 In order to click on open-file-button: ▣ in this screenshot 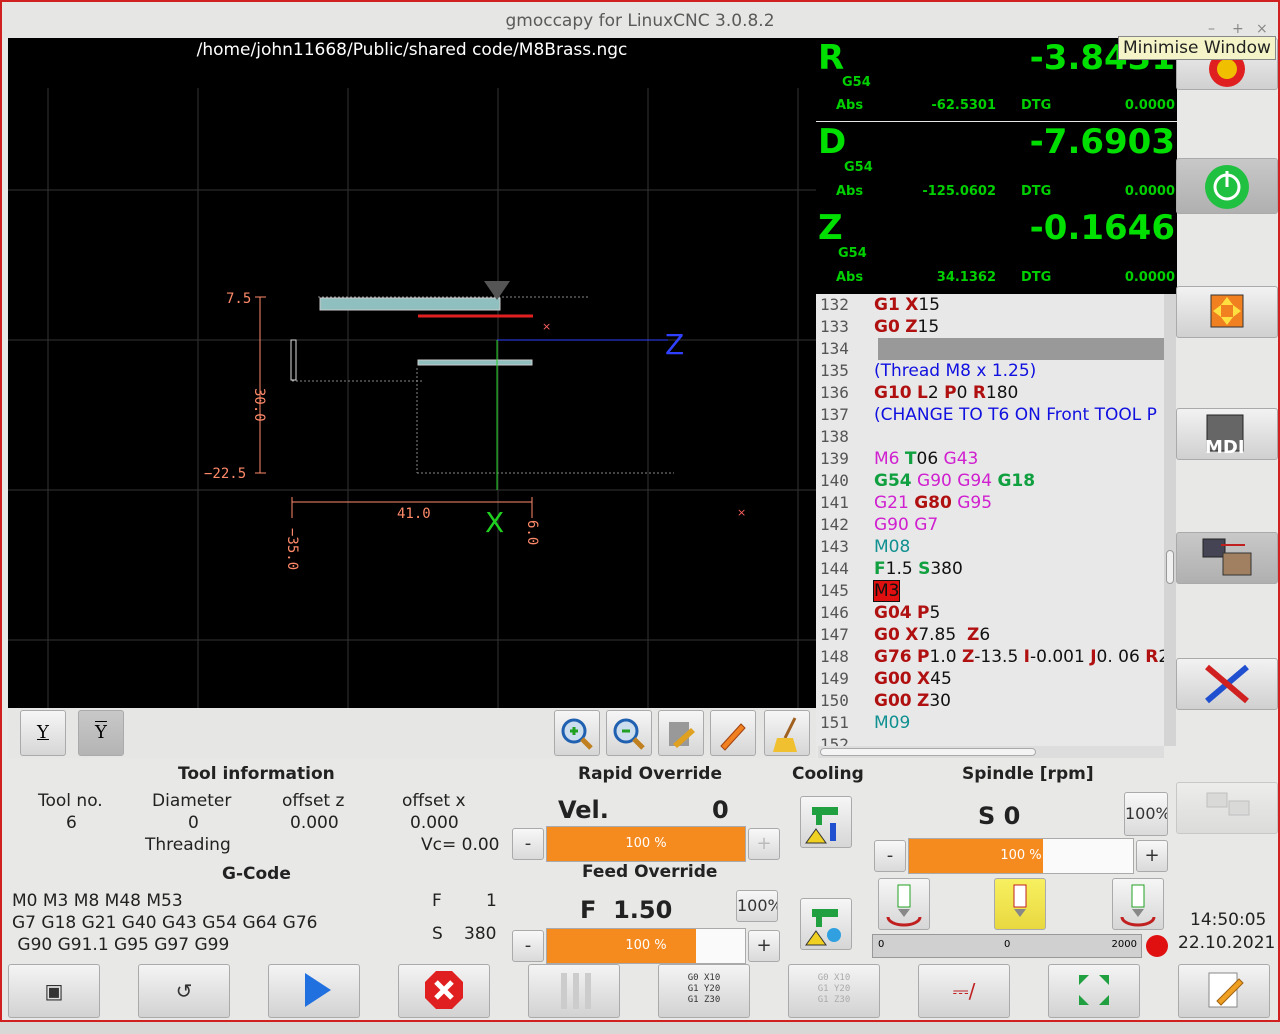, I will do `click(54, 991)`.